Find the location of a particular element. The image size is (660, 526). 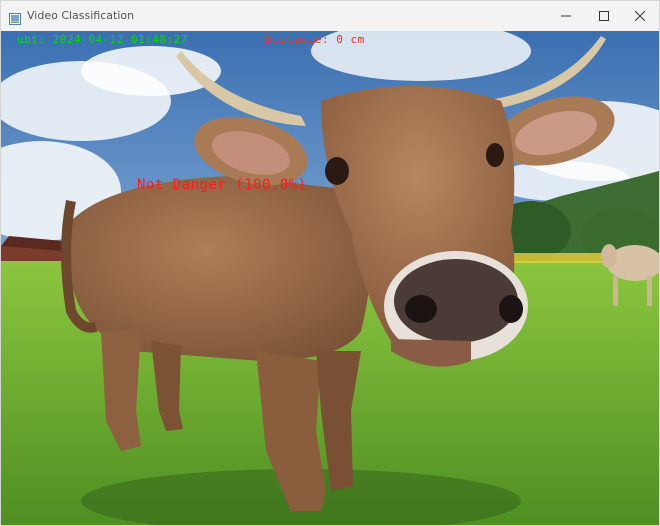

distance-overlay: Distance: 0 cm is located at coordinates (315, 39).